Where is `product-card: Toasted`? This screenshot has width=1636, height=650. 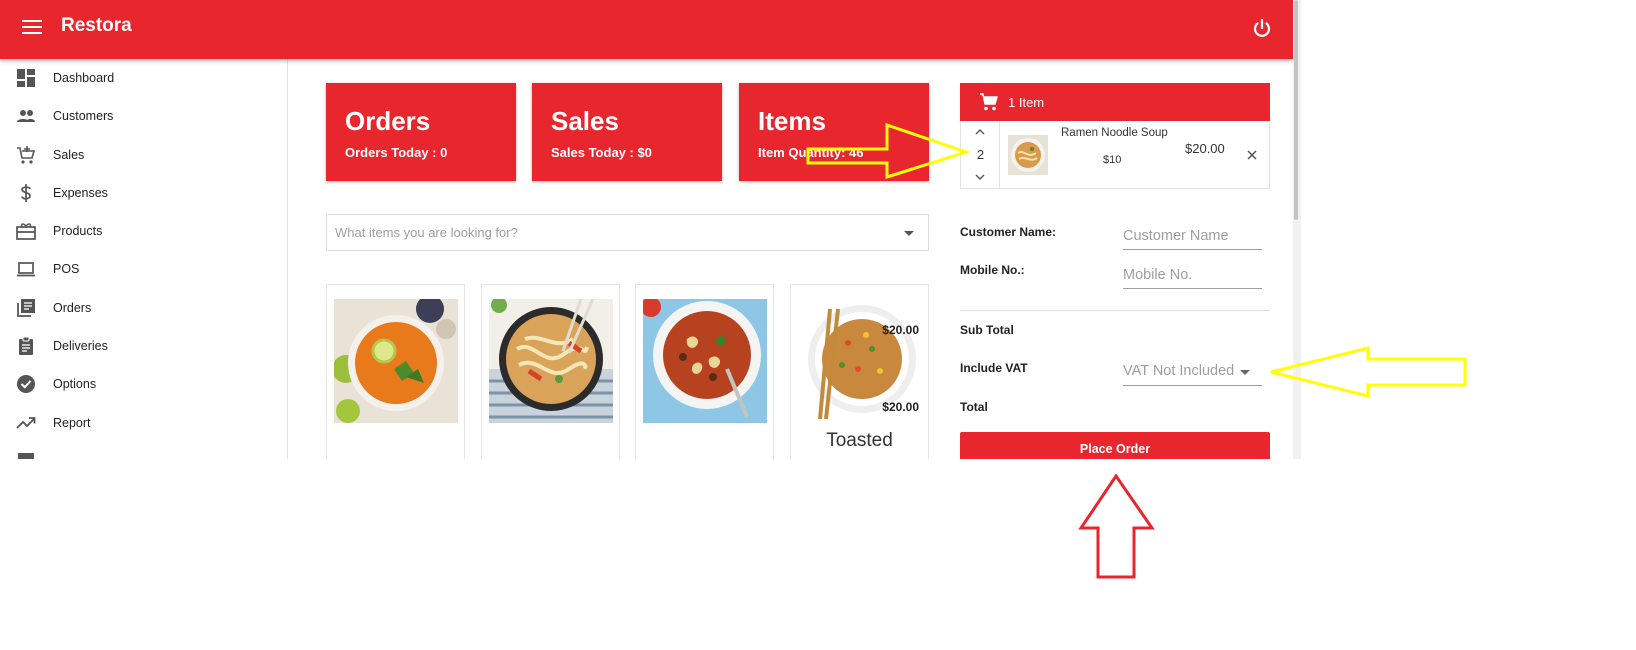 product-card: Toasted is located at coordinates (859, 371).